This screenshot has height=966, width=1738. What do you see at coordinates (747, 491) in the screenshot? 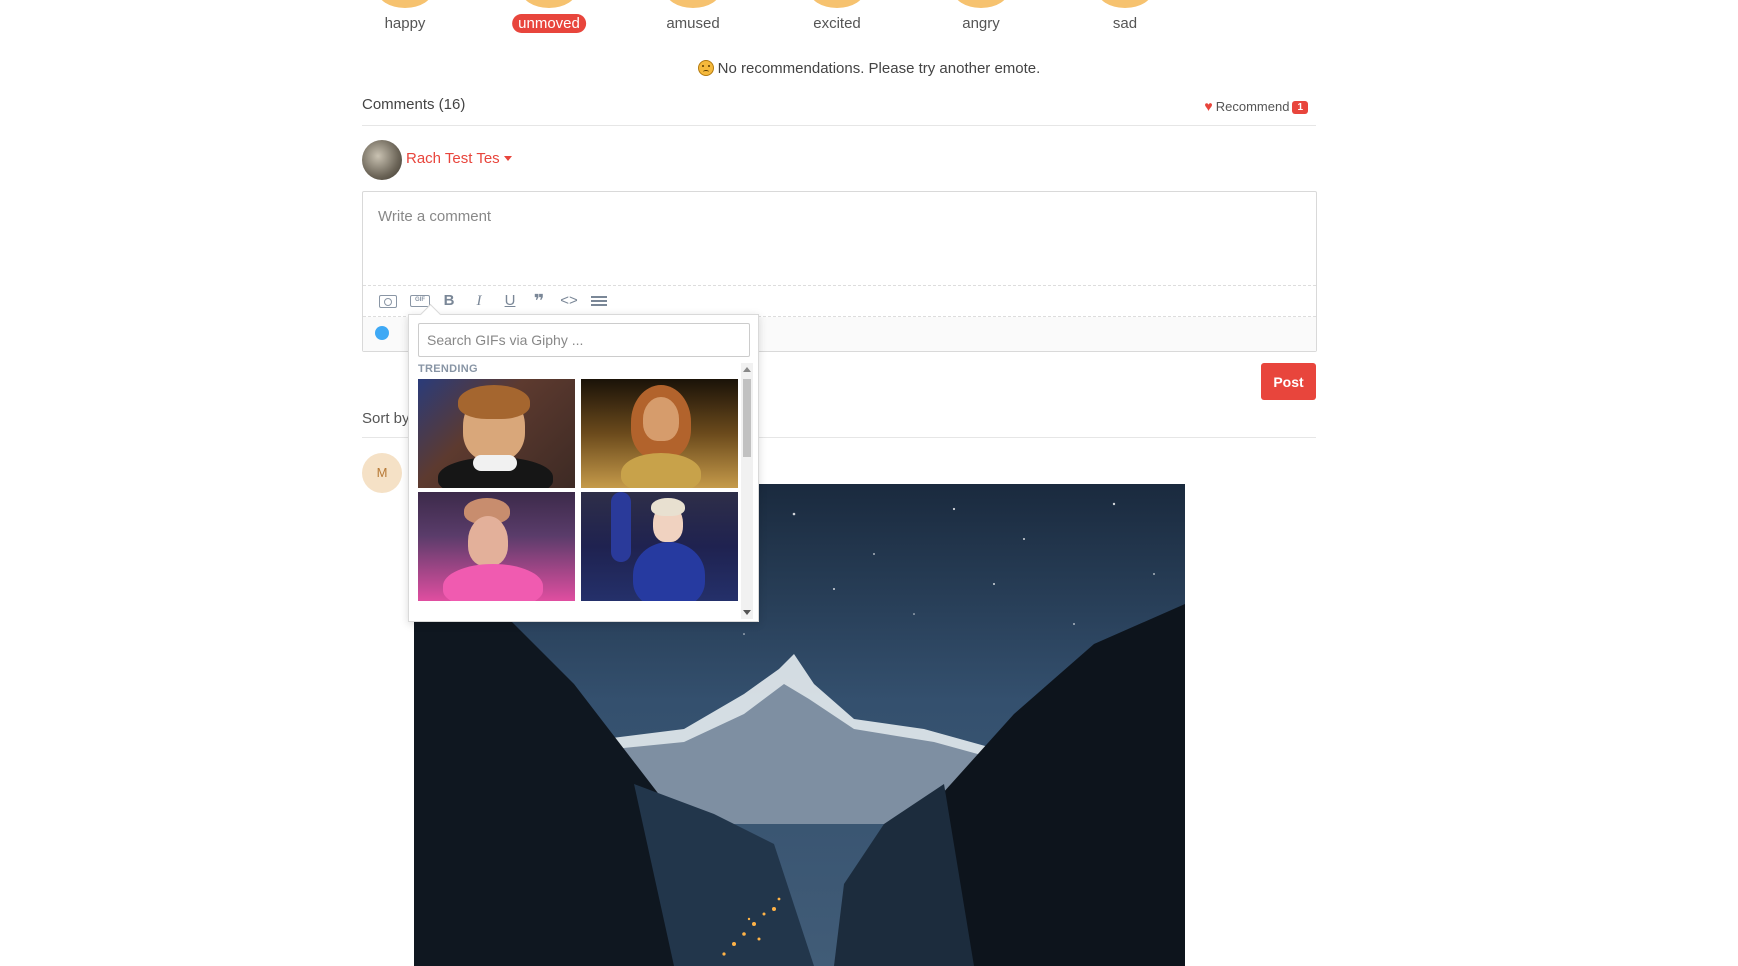
I see `gif-scrollbar` at bounding box center [747, 491].